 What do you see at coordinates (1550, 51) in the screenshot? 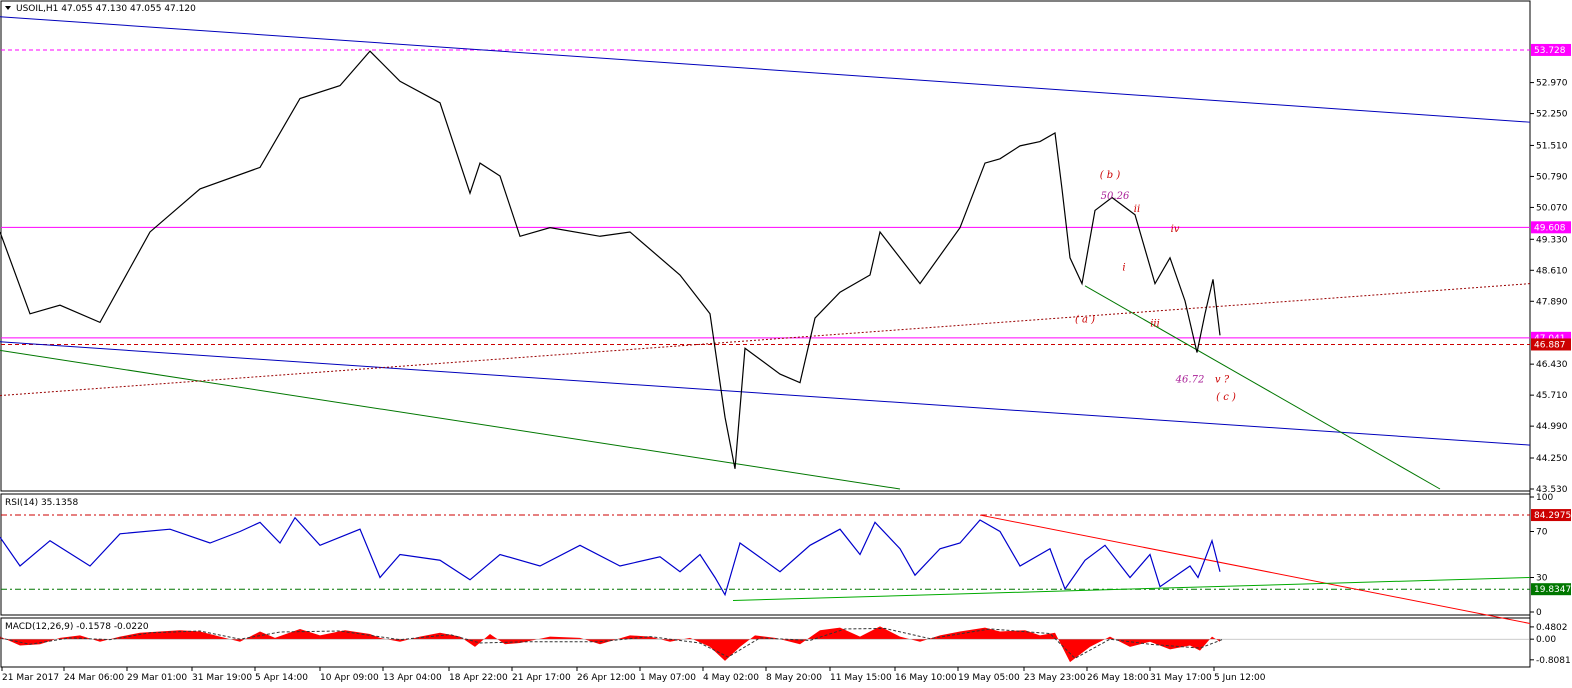
I see `resistance-badge-label: 53.728` at bounding box center [1550, 51].